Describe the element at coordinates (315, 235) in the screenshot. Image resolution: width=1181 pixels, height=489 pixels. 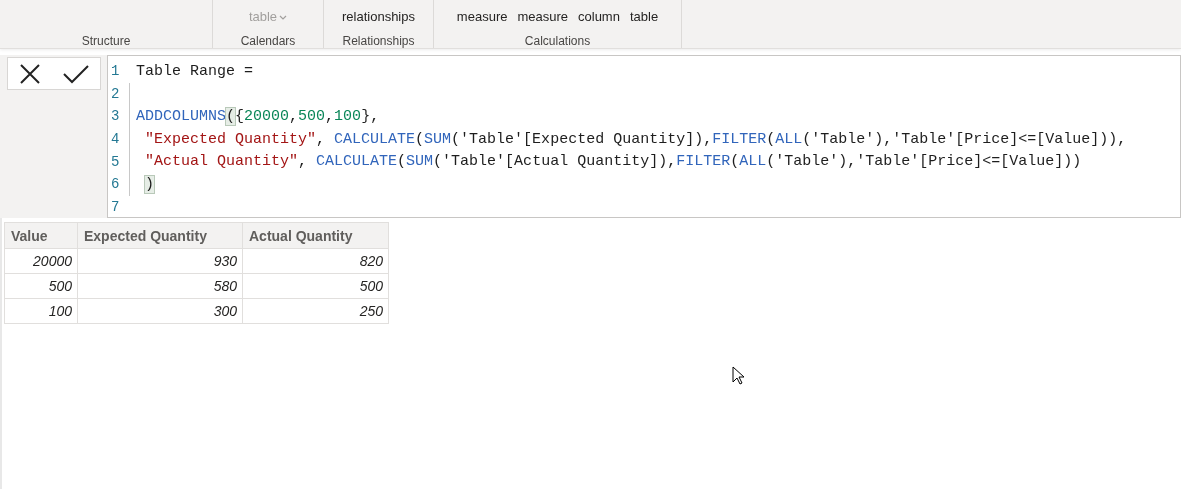
I see `column-header: Actual Quantity` at that location.